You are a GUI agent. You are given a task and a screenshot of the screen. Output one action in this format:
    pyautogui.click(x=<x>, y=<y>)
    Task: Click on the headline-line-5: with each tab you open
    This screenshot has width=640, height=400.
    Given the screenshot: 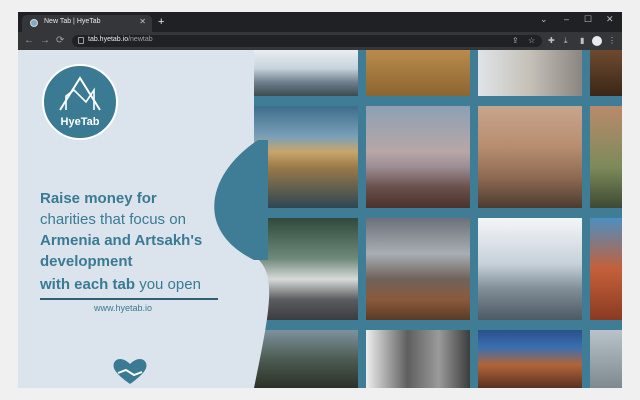 What is the action you would take?
    pyautogui.click(x=120, y=284)
    